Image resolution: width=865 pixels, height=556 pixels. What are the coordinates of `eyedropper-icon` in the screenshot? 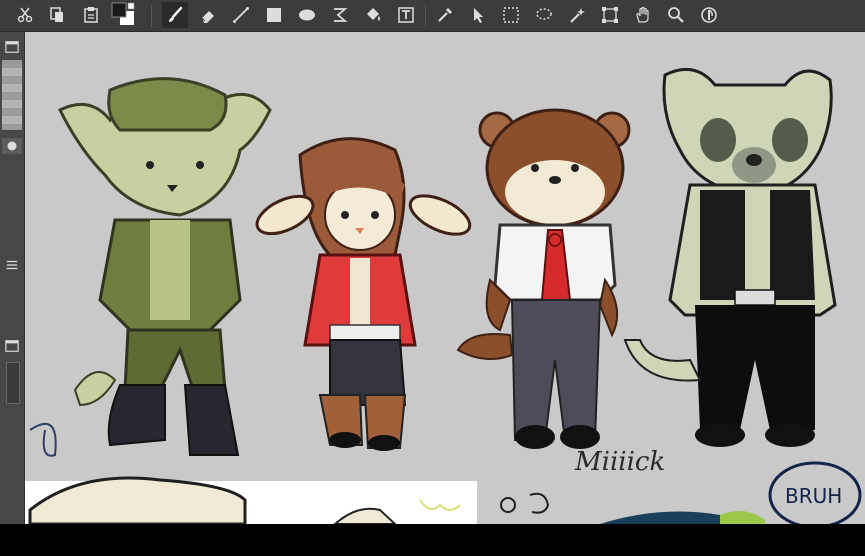 It's located at (445, 15).